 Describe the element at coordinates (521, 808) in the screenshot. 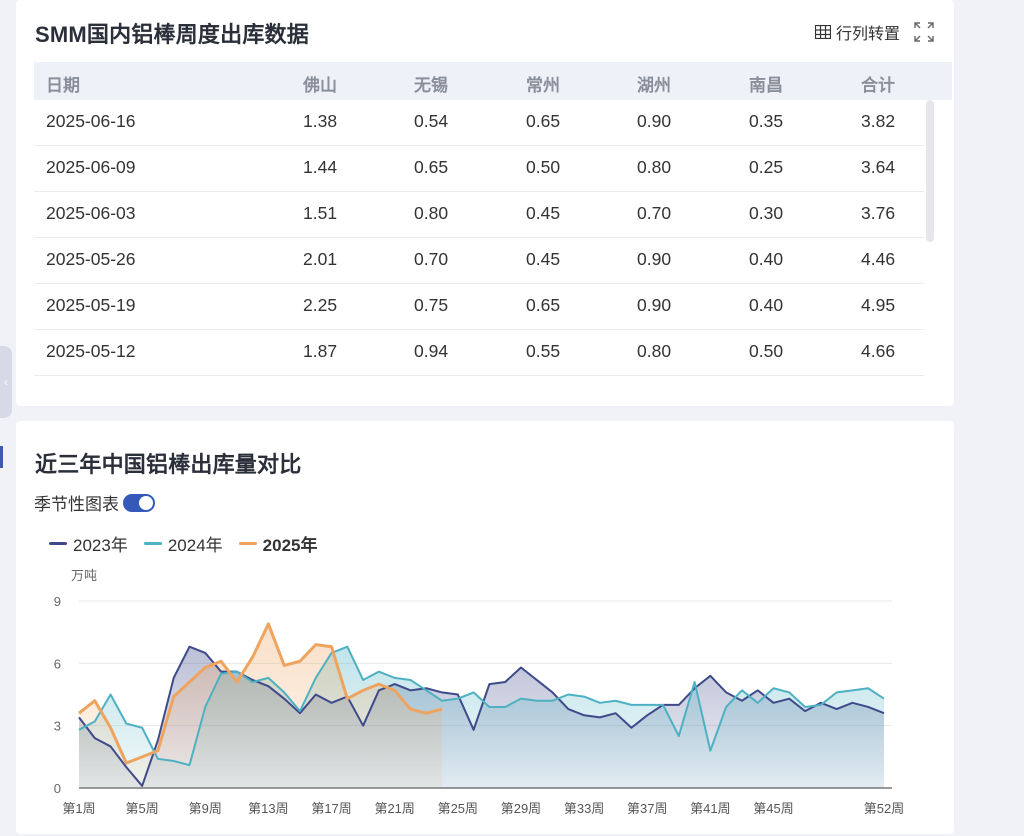

I see `x-tick-label: 第29周` at that location.